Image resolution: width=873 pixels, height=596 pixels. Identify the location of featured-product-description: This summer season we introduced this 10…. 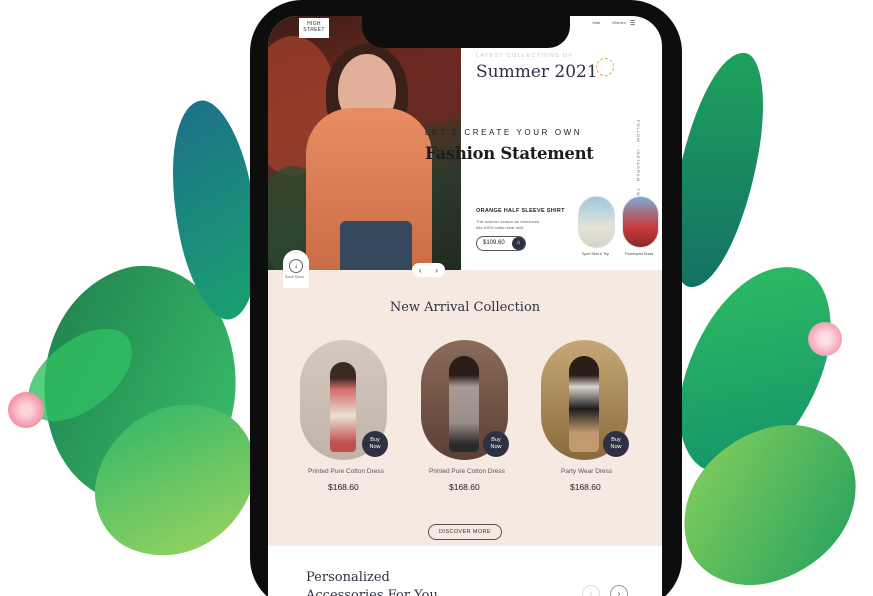
(508, 224).